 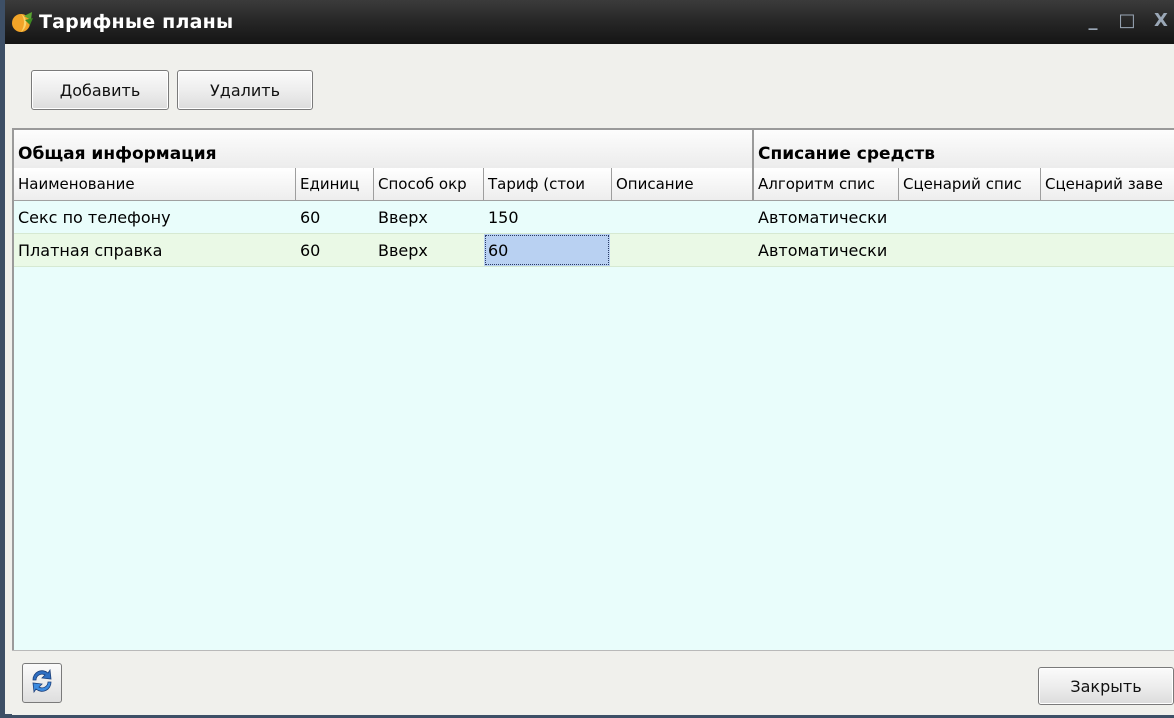 What do you see at coordinates (136, 22) in the screenshot?
I see `window-title: Тарифные планы` at bounding box center [136, 22].